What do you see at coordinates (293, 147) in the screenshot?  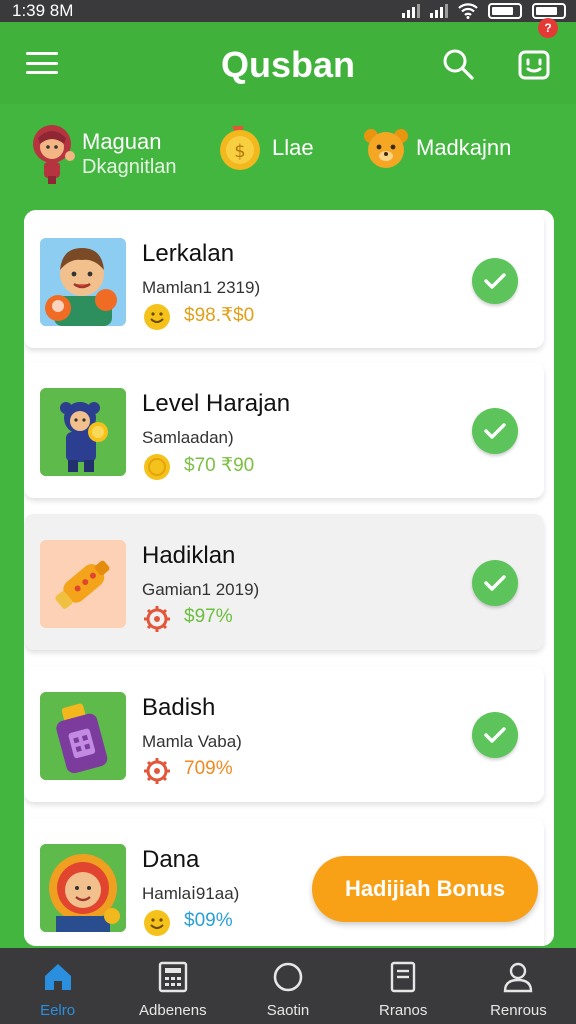 I see `category-label: Llae` at bounding box center [293, 147].